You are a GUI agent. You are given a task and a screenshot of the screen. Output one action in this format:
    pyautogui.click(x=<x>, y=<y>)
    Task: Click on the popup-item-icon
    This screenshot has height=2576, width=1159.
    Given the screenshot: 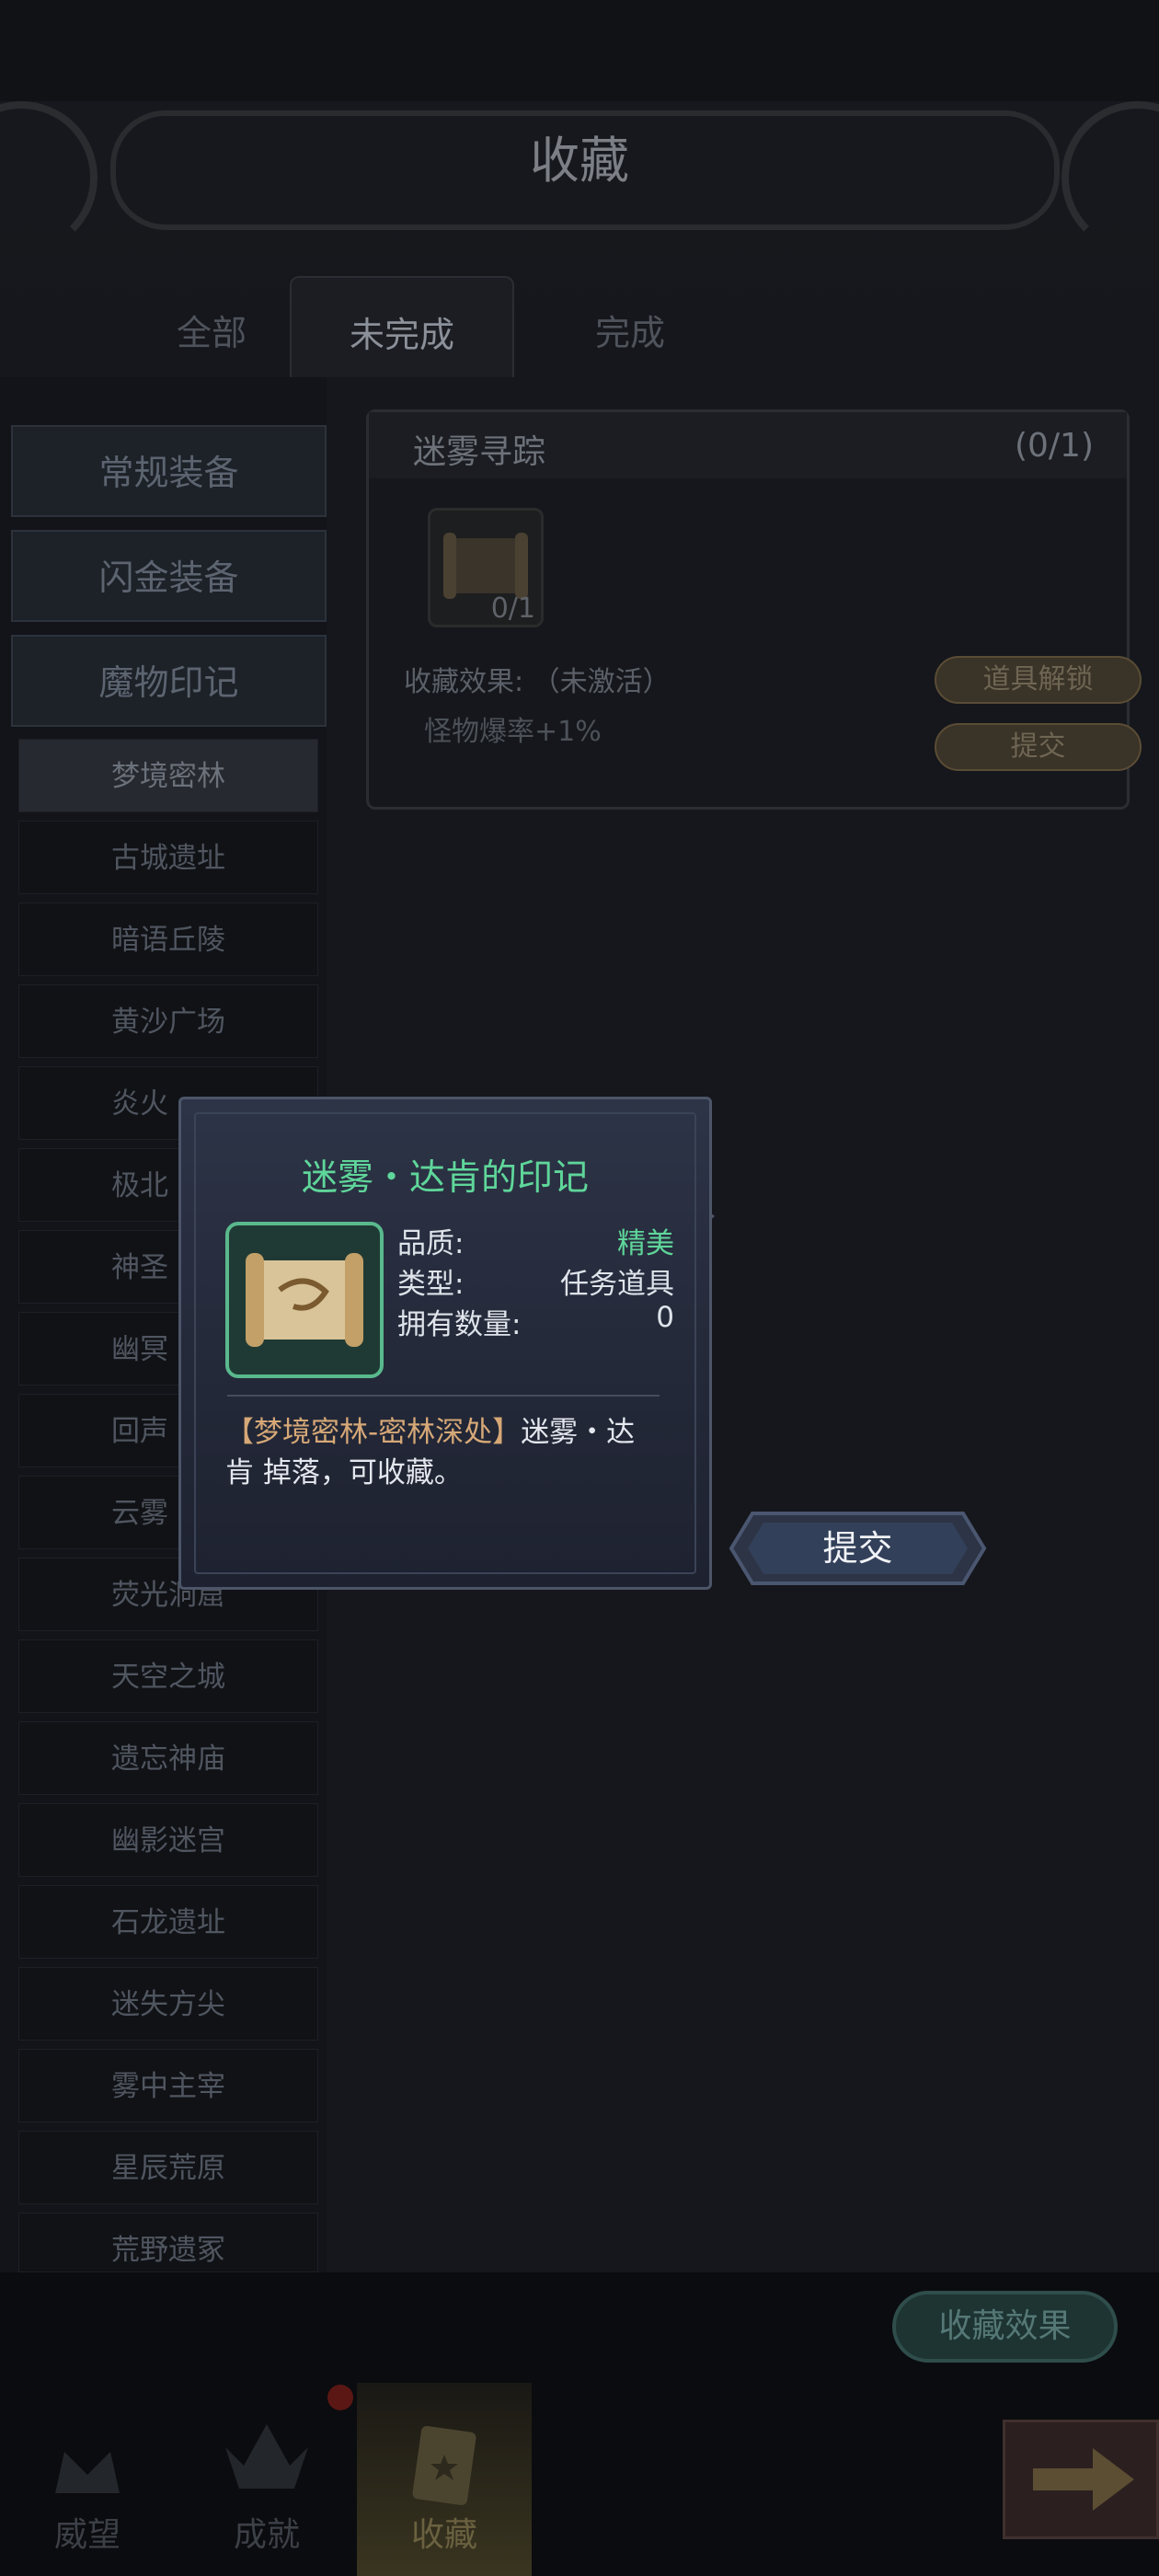 What is the action you would take?
    pyautogui.click(x=304, y=1300)
    